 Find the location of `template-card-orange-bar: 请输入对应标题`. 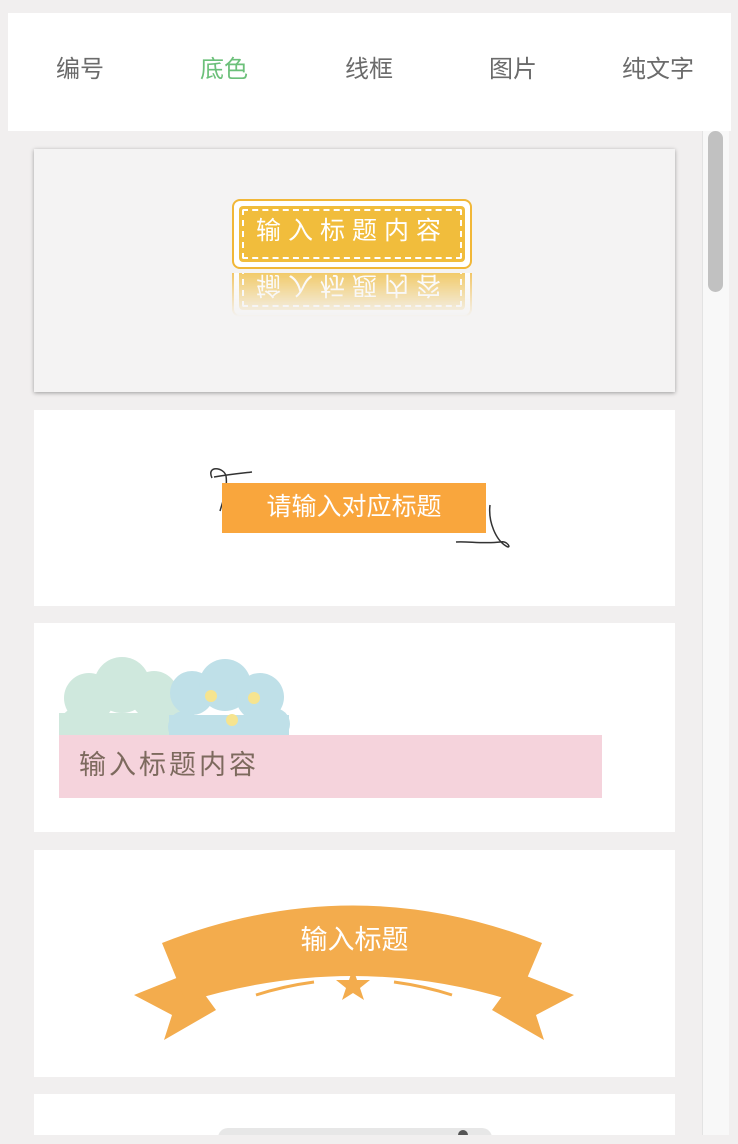

template-card-orange-bar: 请输入对应标题 is located at coordinates (354, 508).